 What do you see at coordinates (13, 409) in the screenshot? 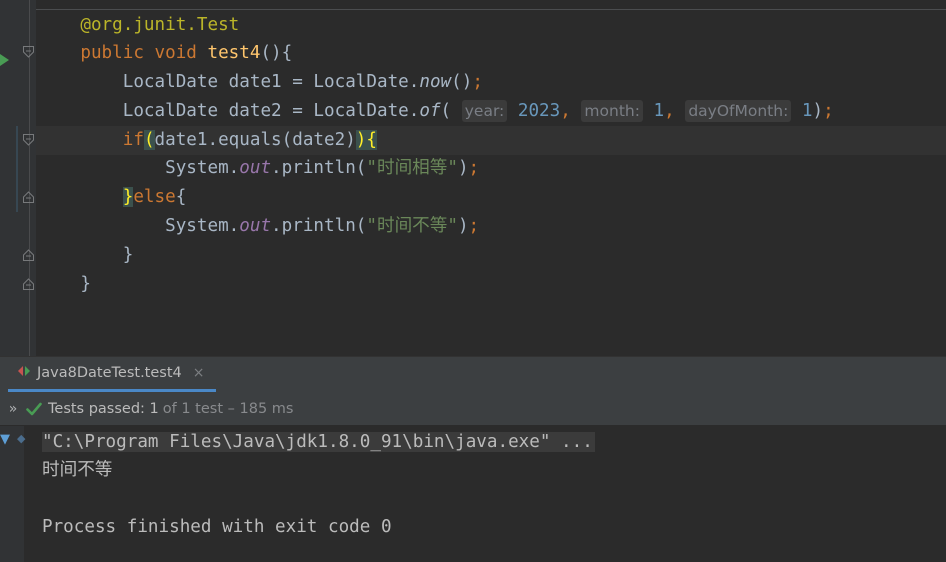
I see `expand-icon: »` at bounding box center [13, 409].